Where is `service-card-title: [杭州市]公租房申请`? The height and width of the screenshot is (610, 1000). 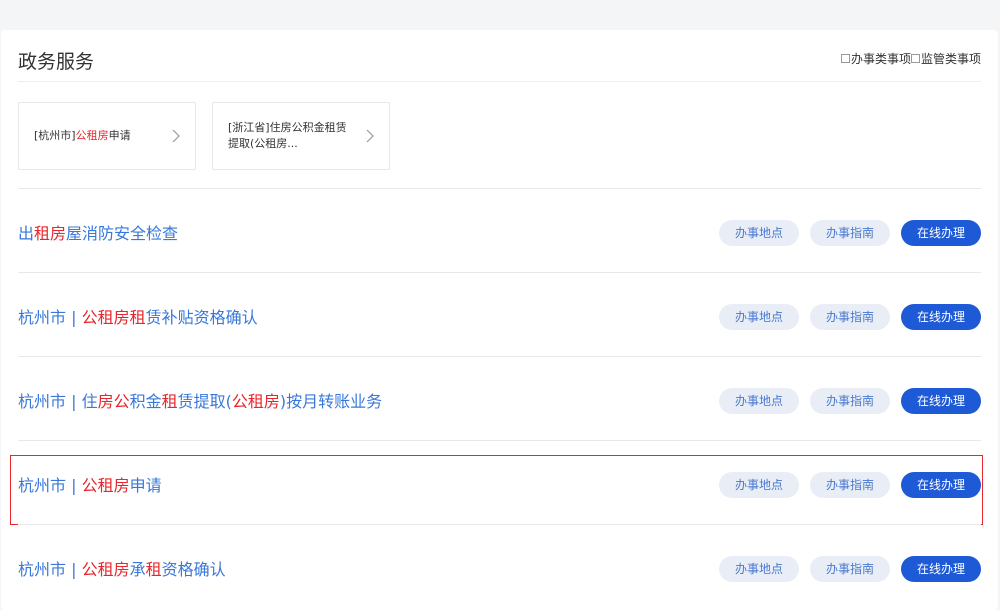 service-card-title: [杭州市]公租房申请 is located at coordinates (94, 136).